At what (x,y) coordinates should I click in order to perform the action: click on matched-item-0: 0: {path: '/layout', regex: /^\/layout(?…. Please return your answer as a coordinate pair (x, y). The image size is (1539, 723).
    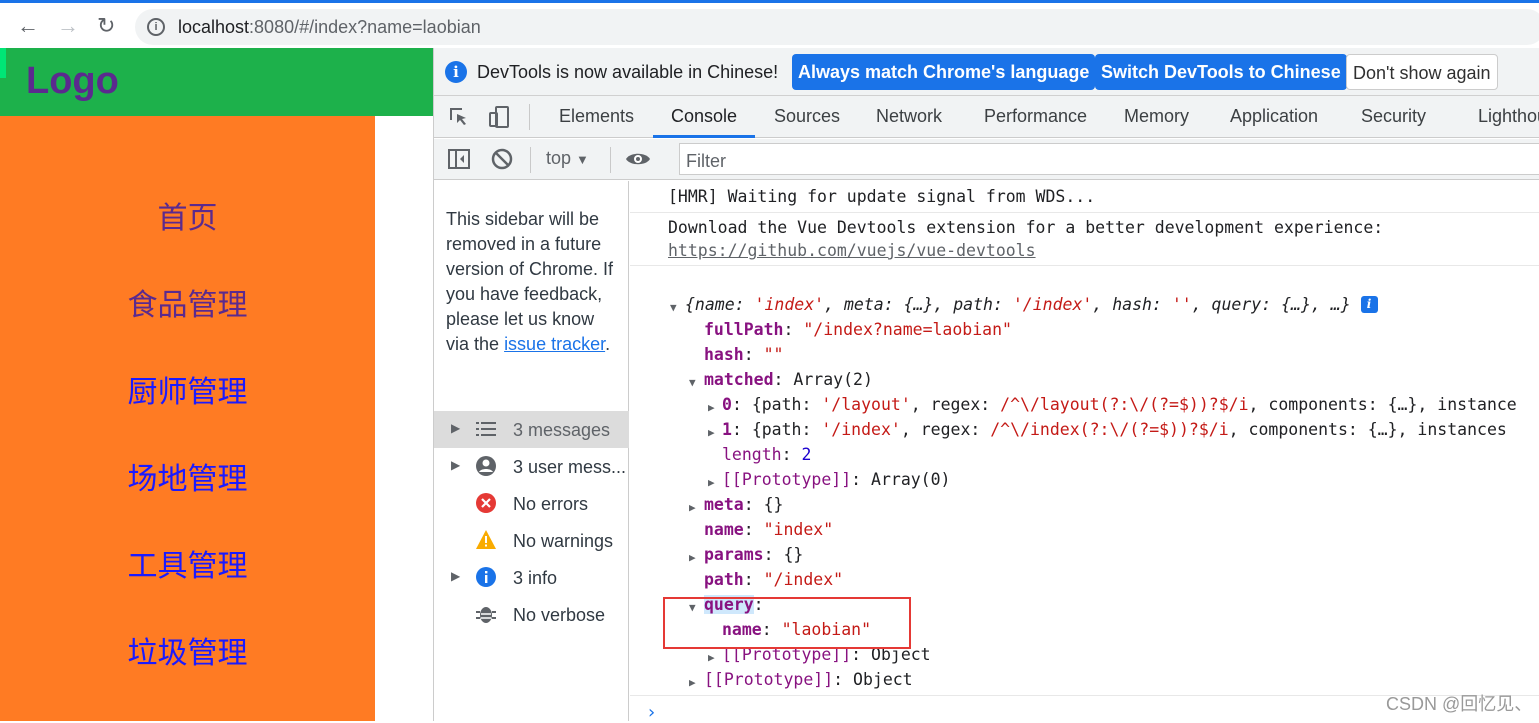
    Looking at the image, I should click on (1119, 404).